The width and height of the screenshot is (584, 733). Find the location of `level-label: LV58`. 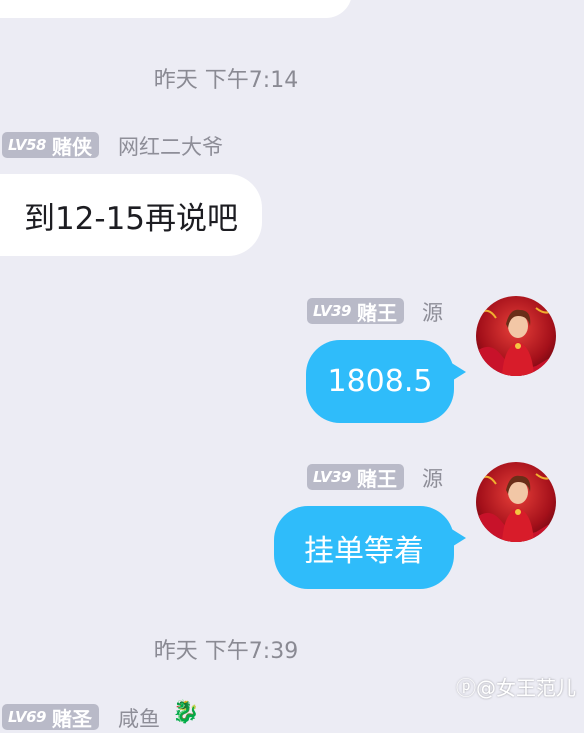

level-label: LV58 is located at coordinates (27, 145).